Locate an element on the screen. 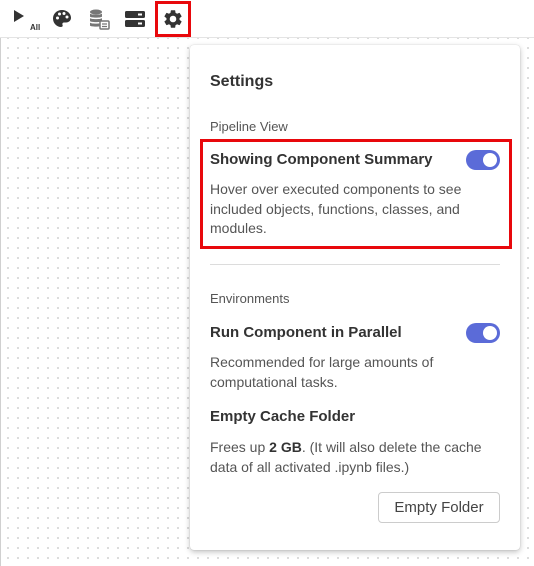 Image resolution: width=534 pixels, height=566 pixels. empty-folder-button: Empty Folder is located at coordinates (439, 507).